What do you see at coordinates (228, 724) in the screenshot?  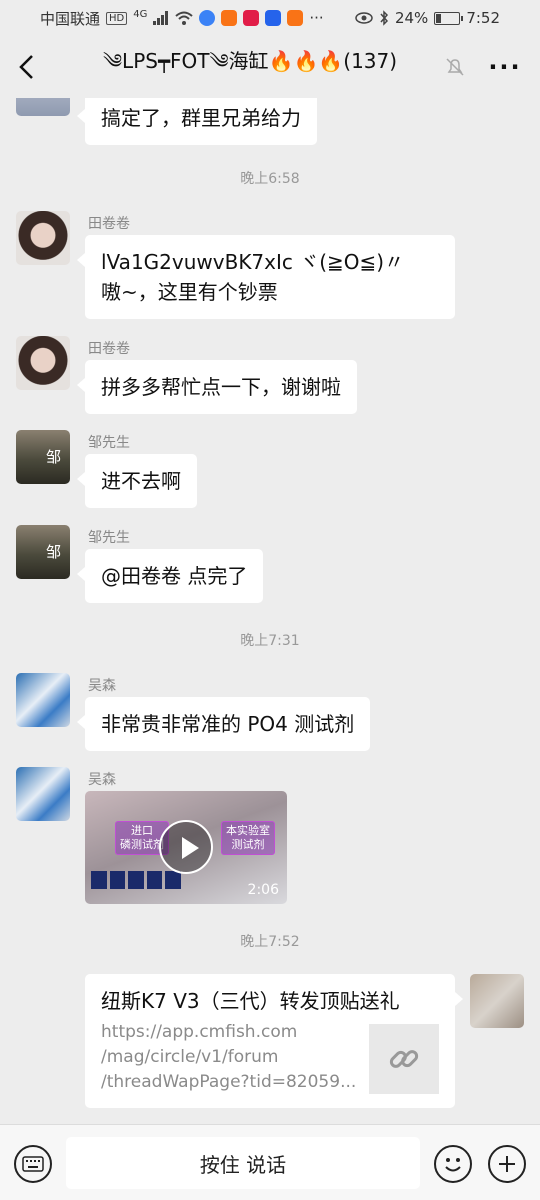 I see `message-text: 非常贵非常准的 PO4 测试剂` at bounding box center [228, 724].